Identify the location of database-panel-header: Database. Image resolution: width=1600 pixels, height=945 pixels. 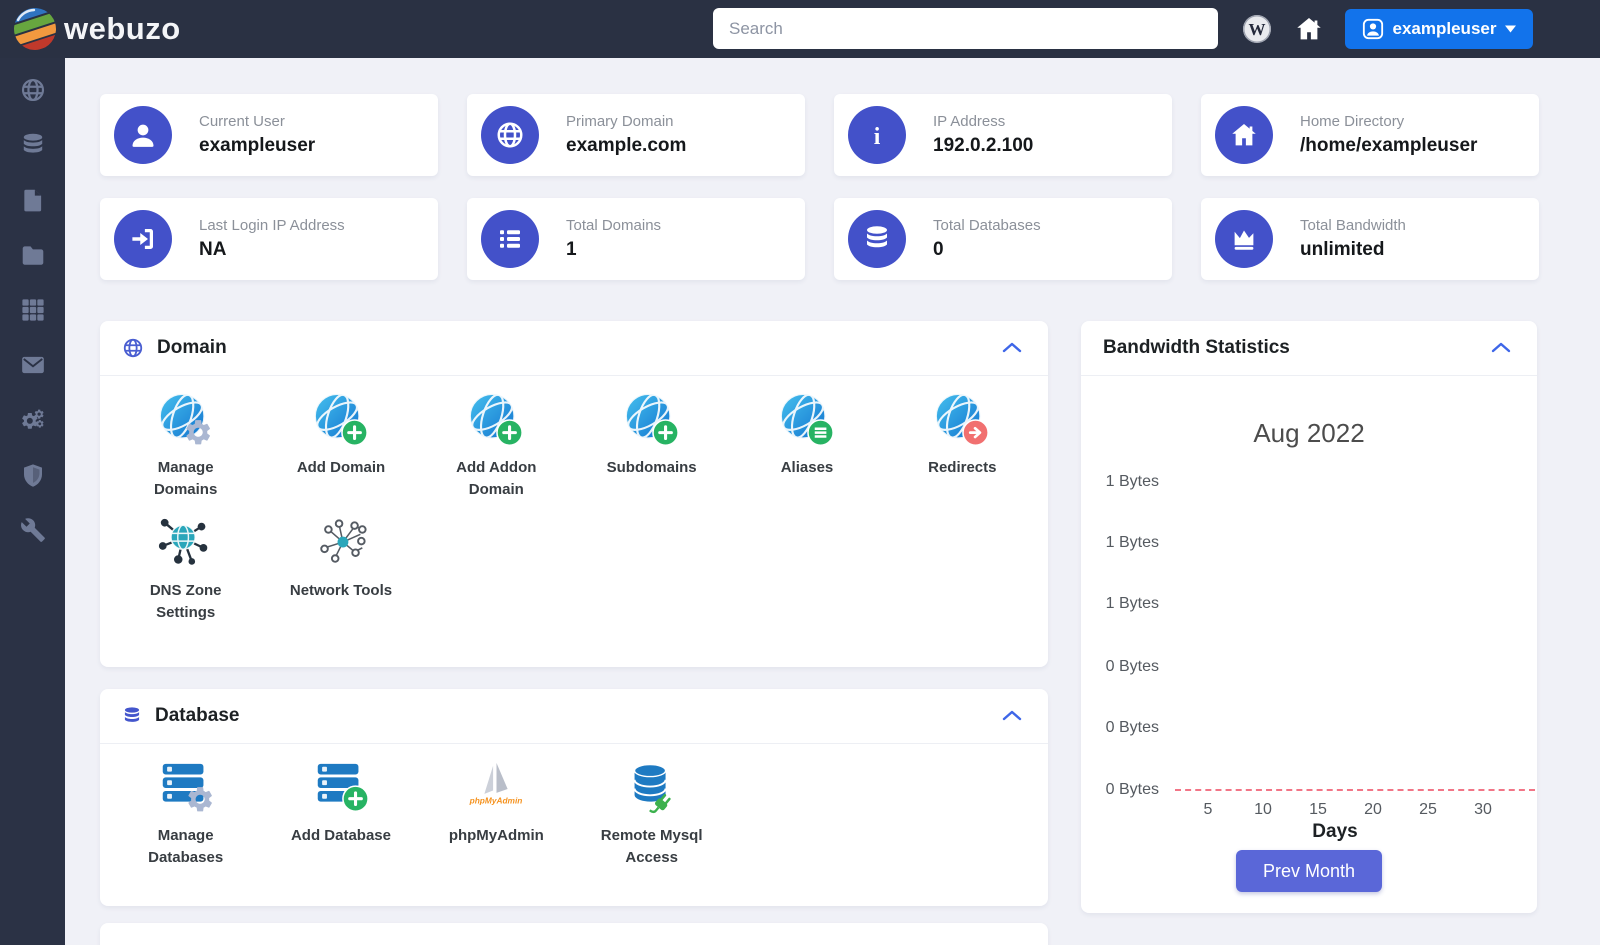
(574, 716).